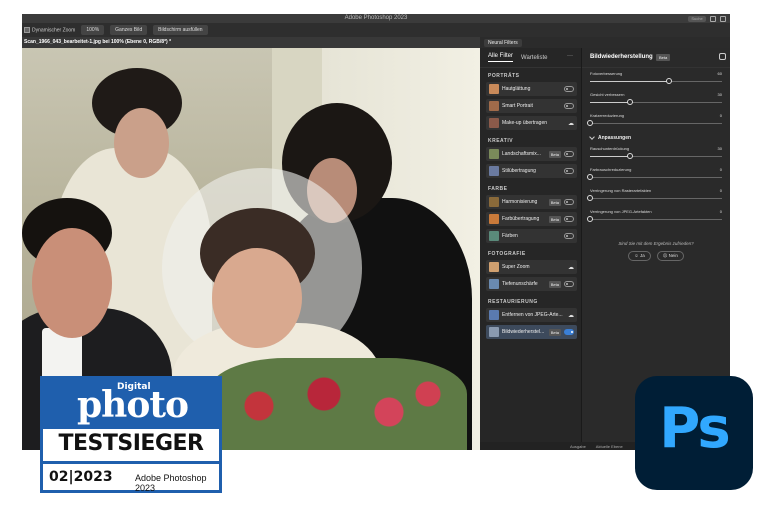  What do you see at coordinates (129, 30) in the screenshot?
I see `fit-screen-button: Ganzes Bild` at bounding box center [129, 30].